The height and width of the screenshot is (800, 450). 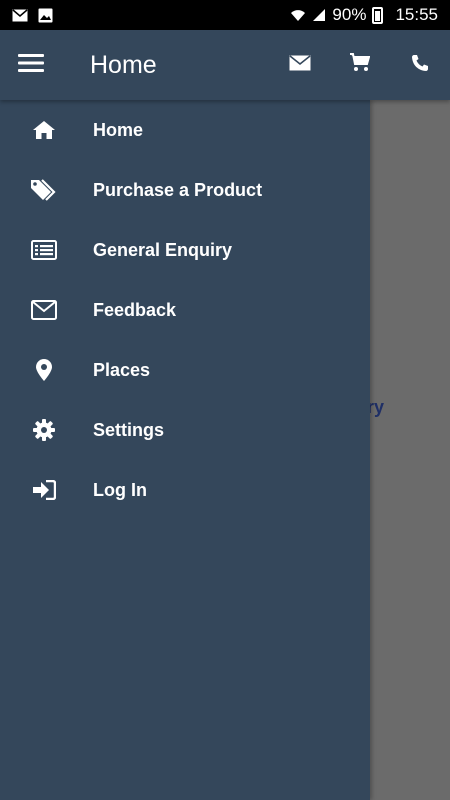 I want to click on mail-button, so click(x=300, y=65).